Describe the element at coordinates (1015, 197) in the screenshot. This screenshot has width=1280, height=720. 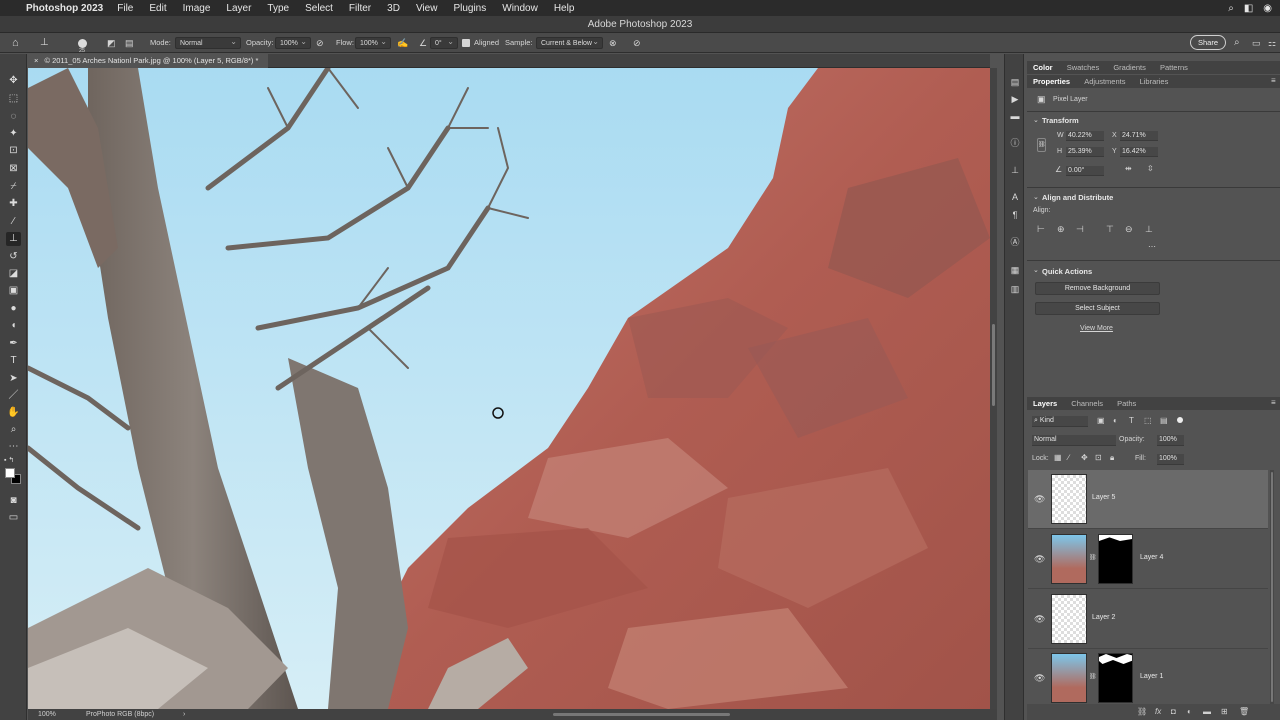
I see `character-panel-icon: A` at that location.